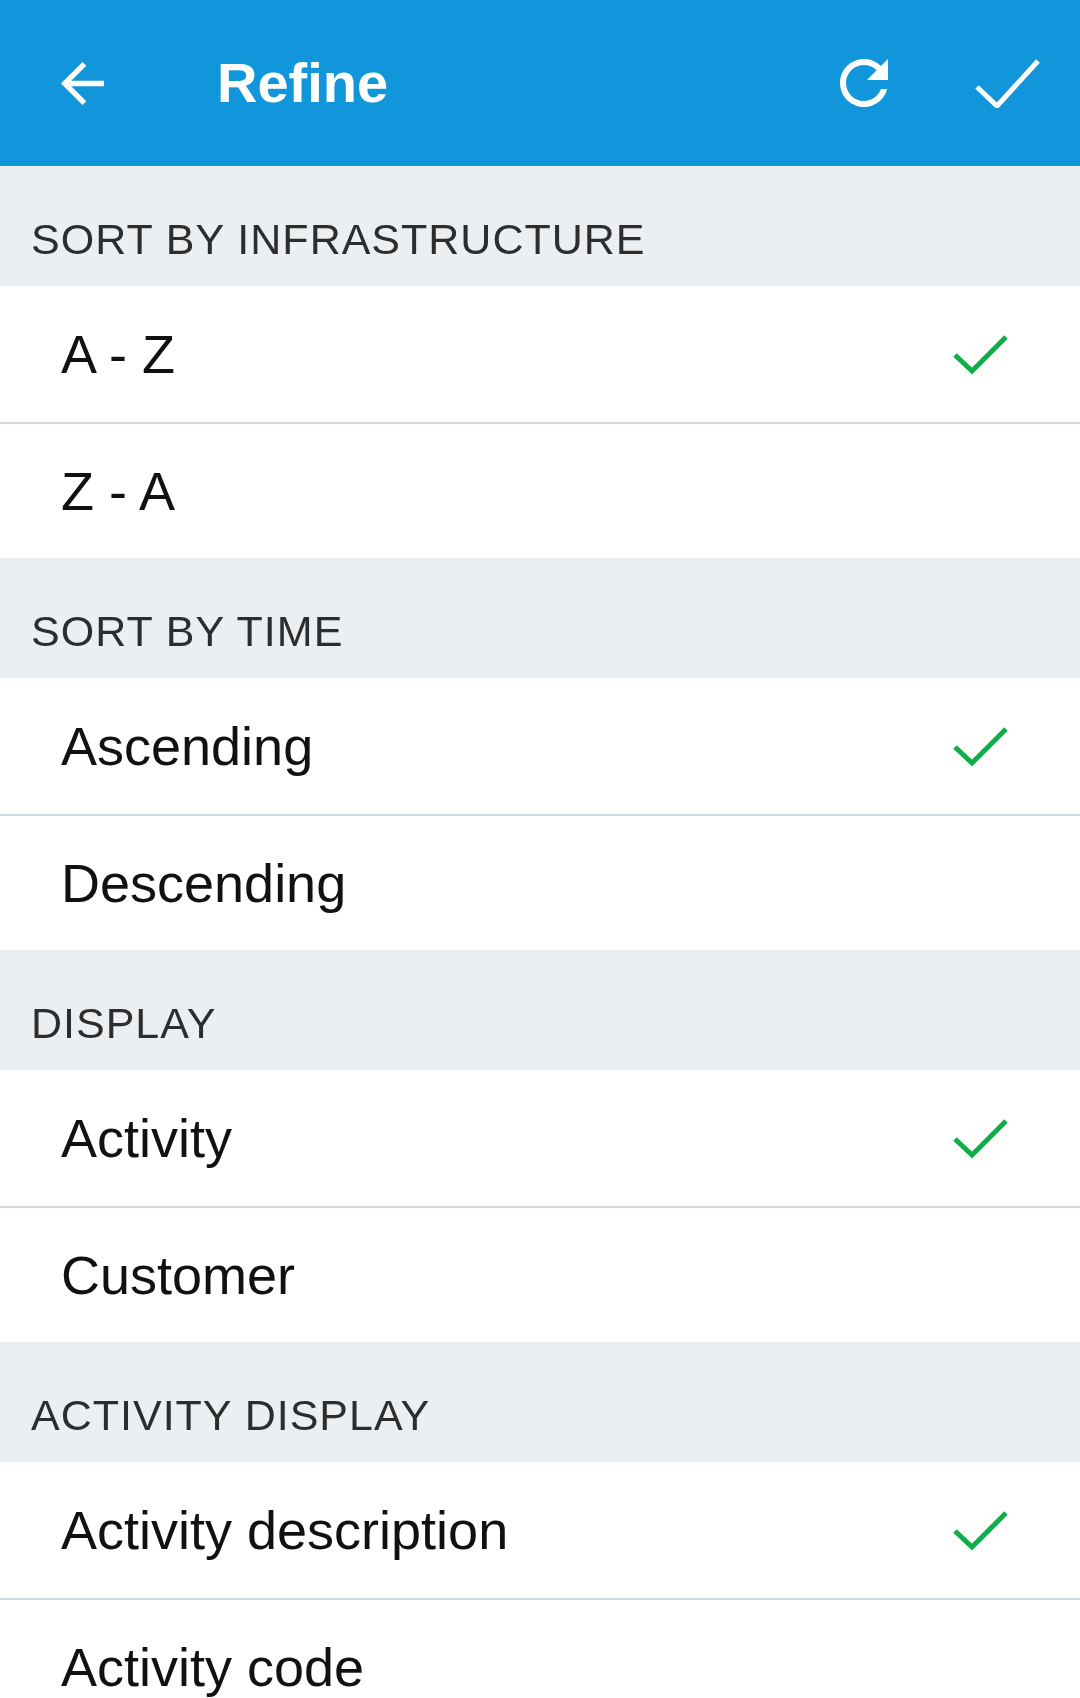 The image size is (1080, 1698). I want to click on screen-title: Refine, so click(303, 83).